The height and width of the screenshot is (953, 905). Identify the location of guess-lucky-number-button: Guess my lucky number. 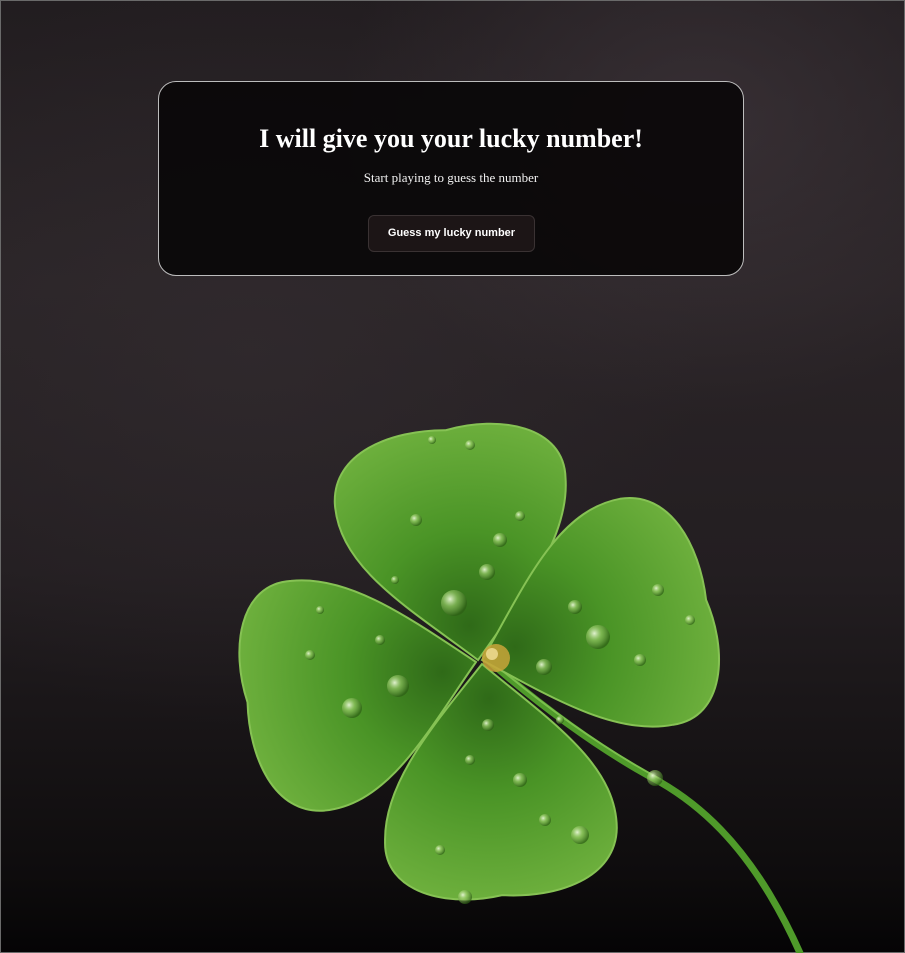
(451, 233).